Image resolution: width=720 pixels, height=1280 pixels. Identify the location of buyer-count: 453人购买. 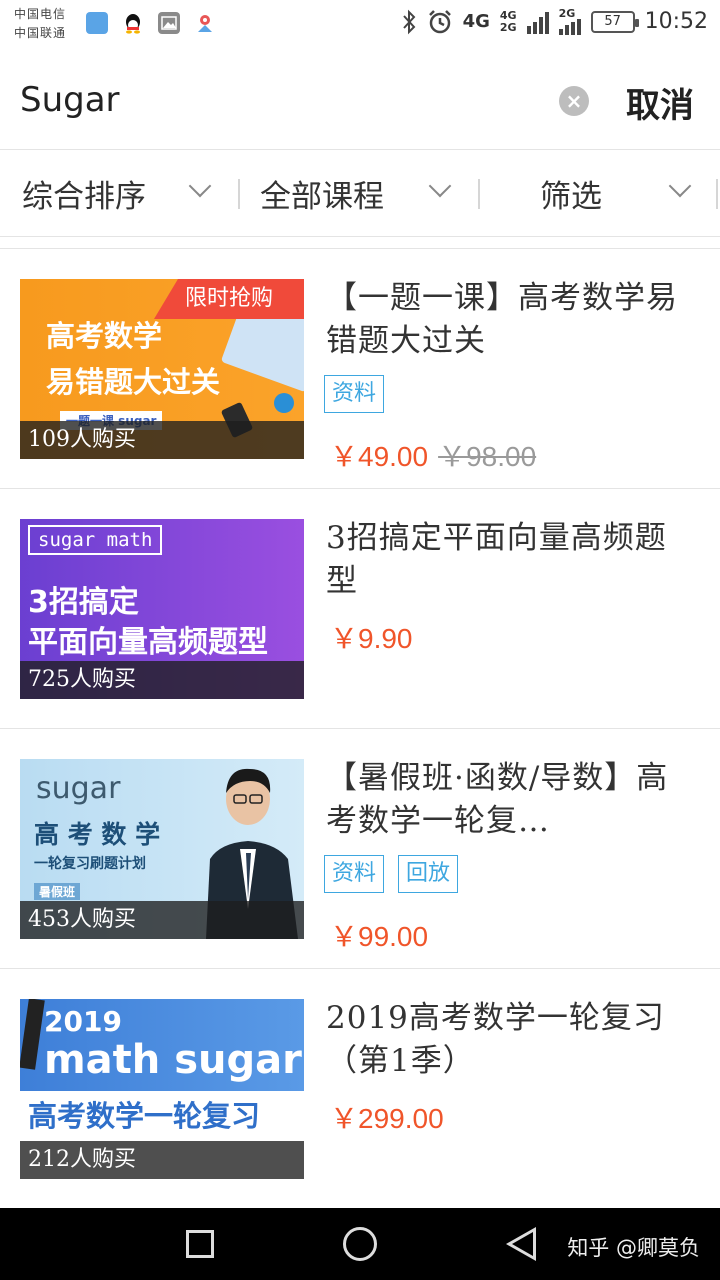
(162, 920).